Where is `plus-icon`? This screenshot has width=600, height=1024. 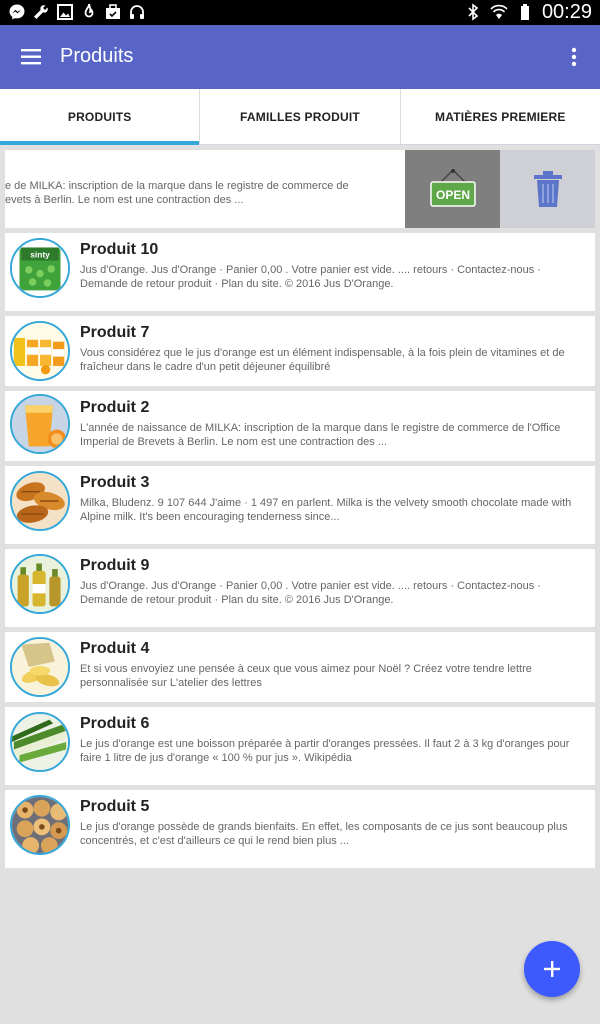
plus-icon is located at coordinates (552, 969).